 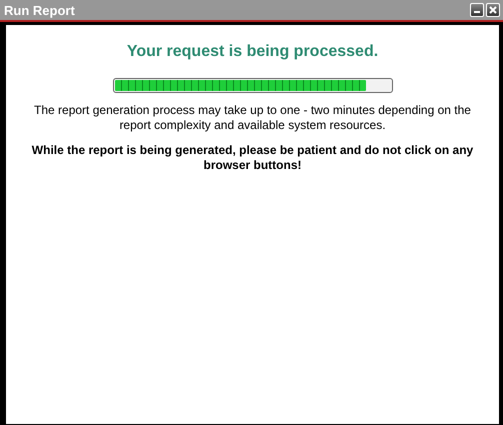 What do you see at coordinates (477, 10) in the screenshot?
I see `minimize-button` at bounding box center [477, 10].